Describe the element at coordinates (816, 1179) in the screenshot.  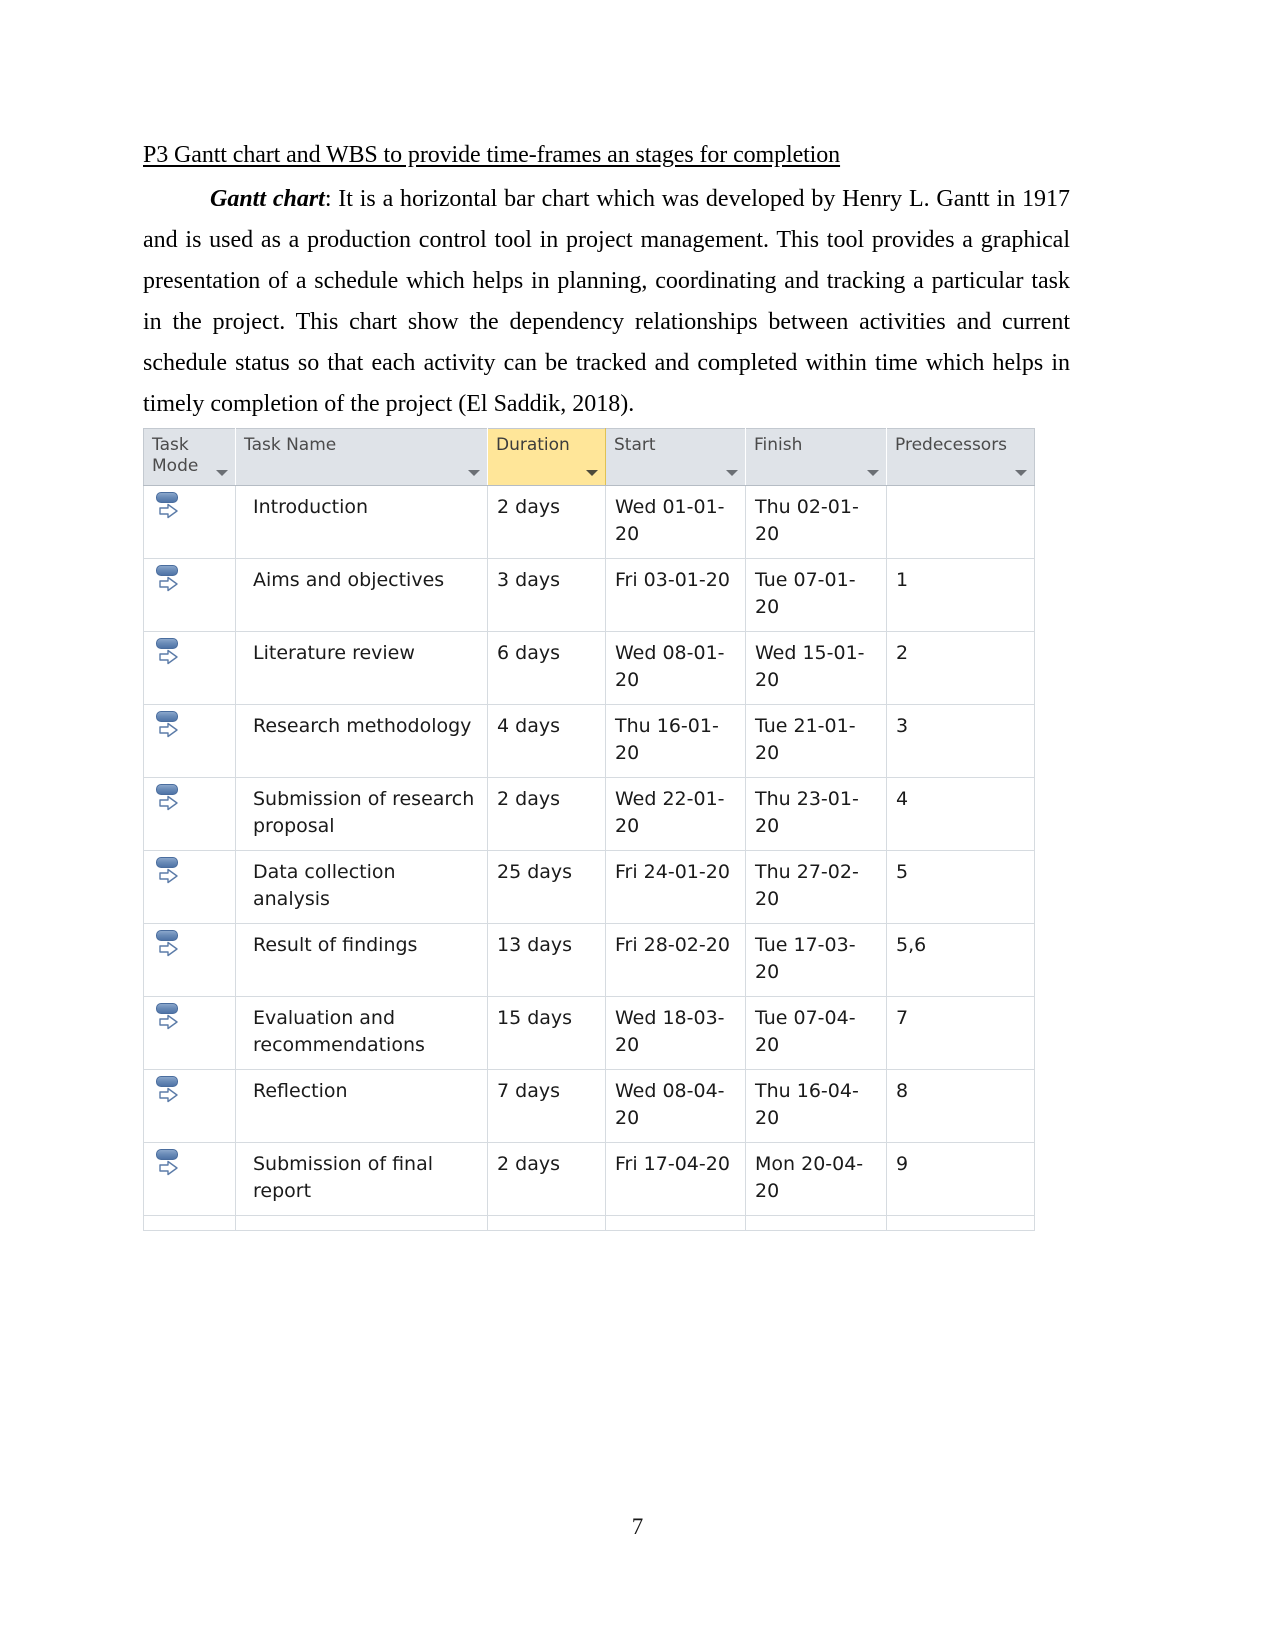
I see `cell-finish: Mon 20-04-20` at that location.